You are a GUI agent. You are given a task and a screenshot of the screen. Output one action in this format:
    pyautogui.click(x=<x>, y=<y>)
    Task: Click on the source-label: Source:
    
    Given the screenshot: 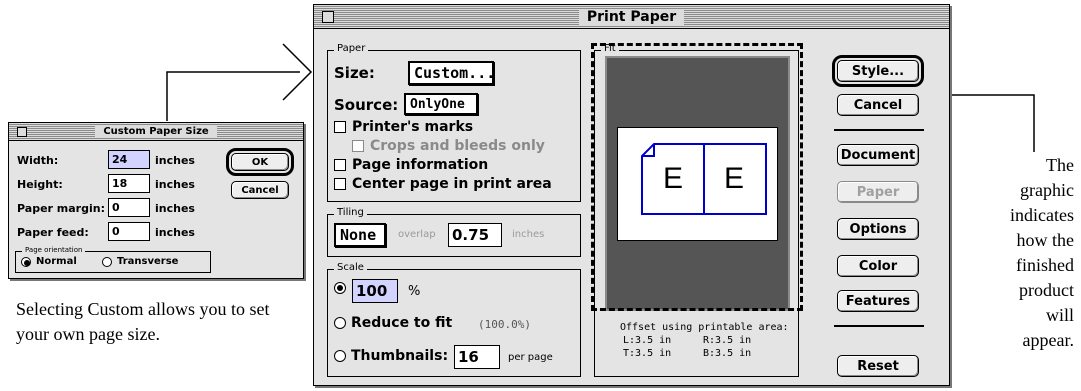 What is the action you would take?
    pyautogui.click(x=366, y=105)
    